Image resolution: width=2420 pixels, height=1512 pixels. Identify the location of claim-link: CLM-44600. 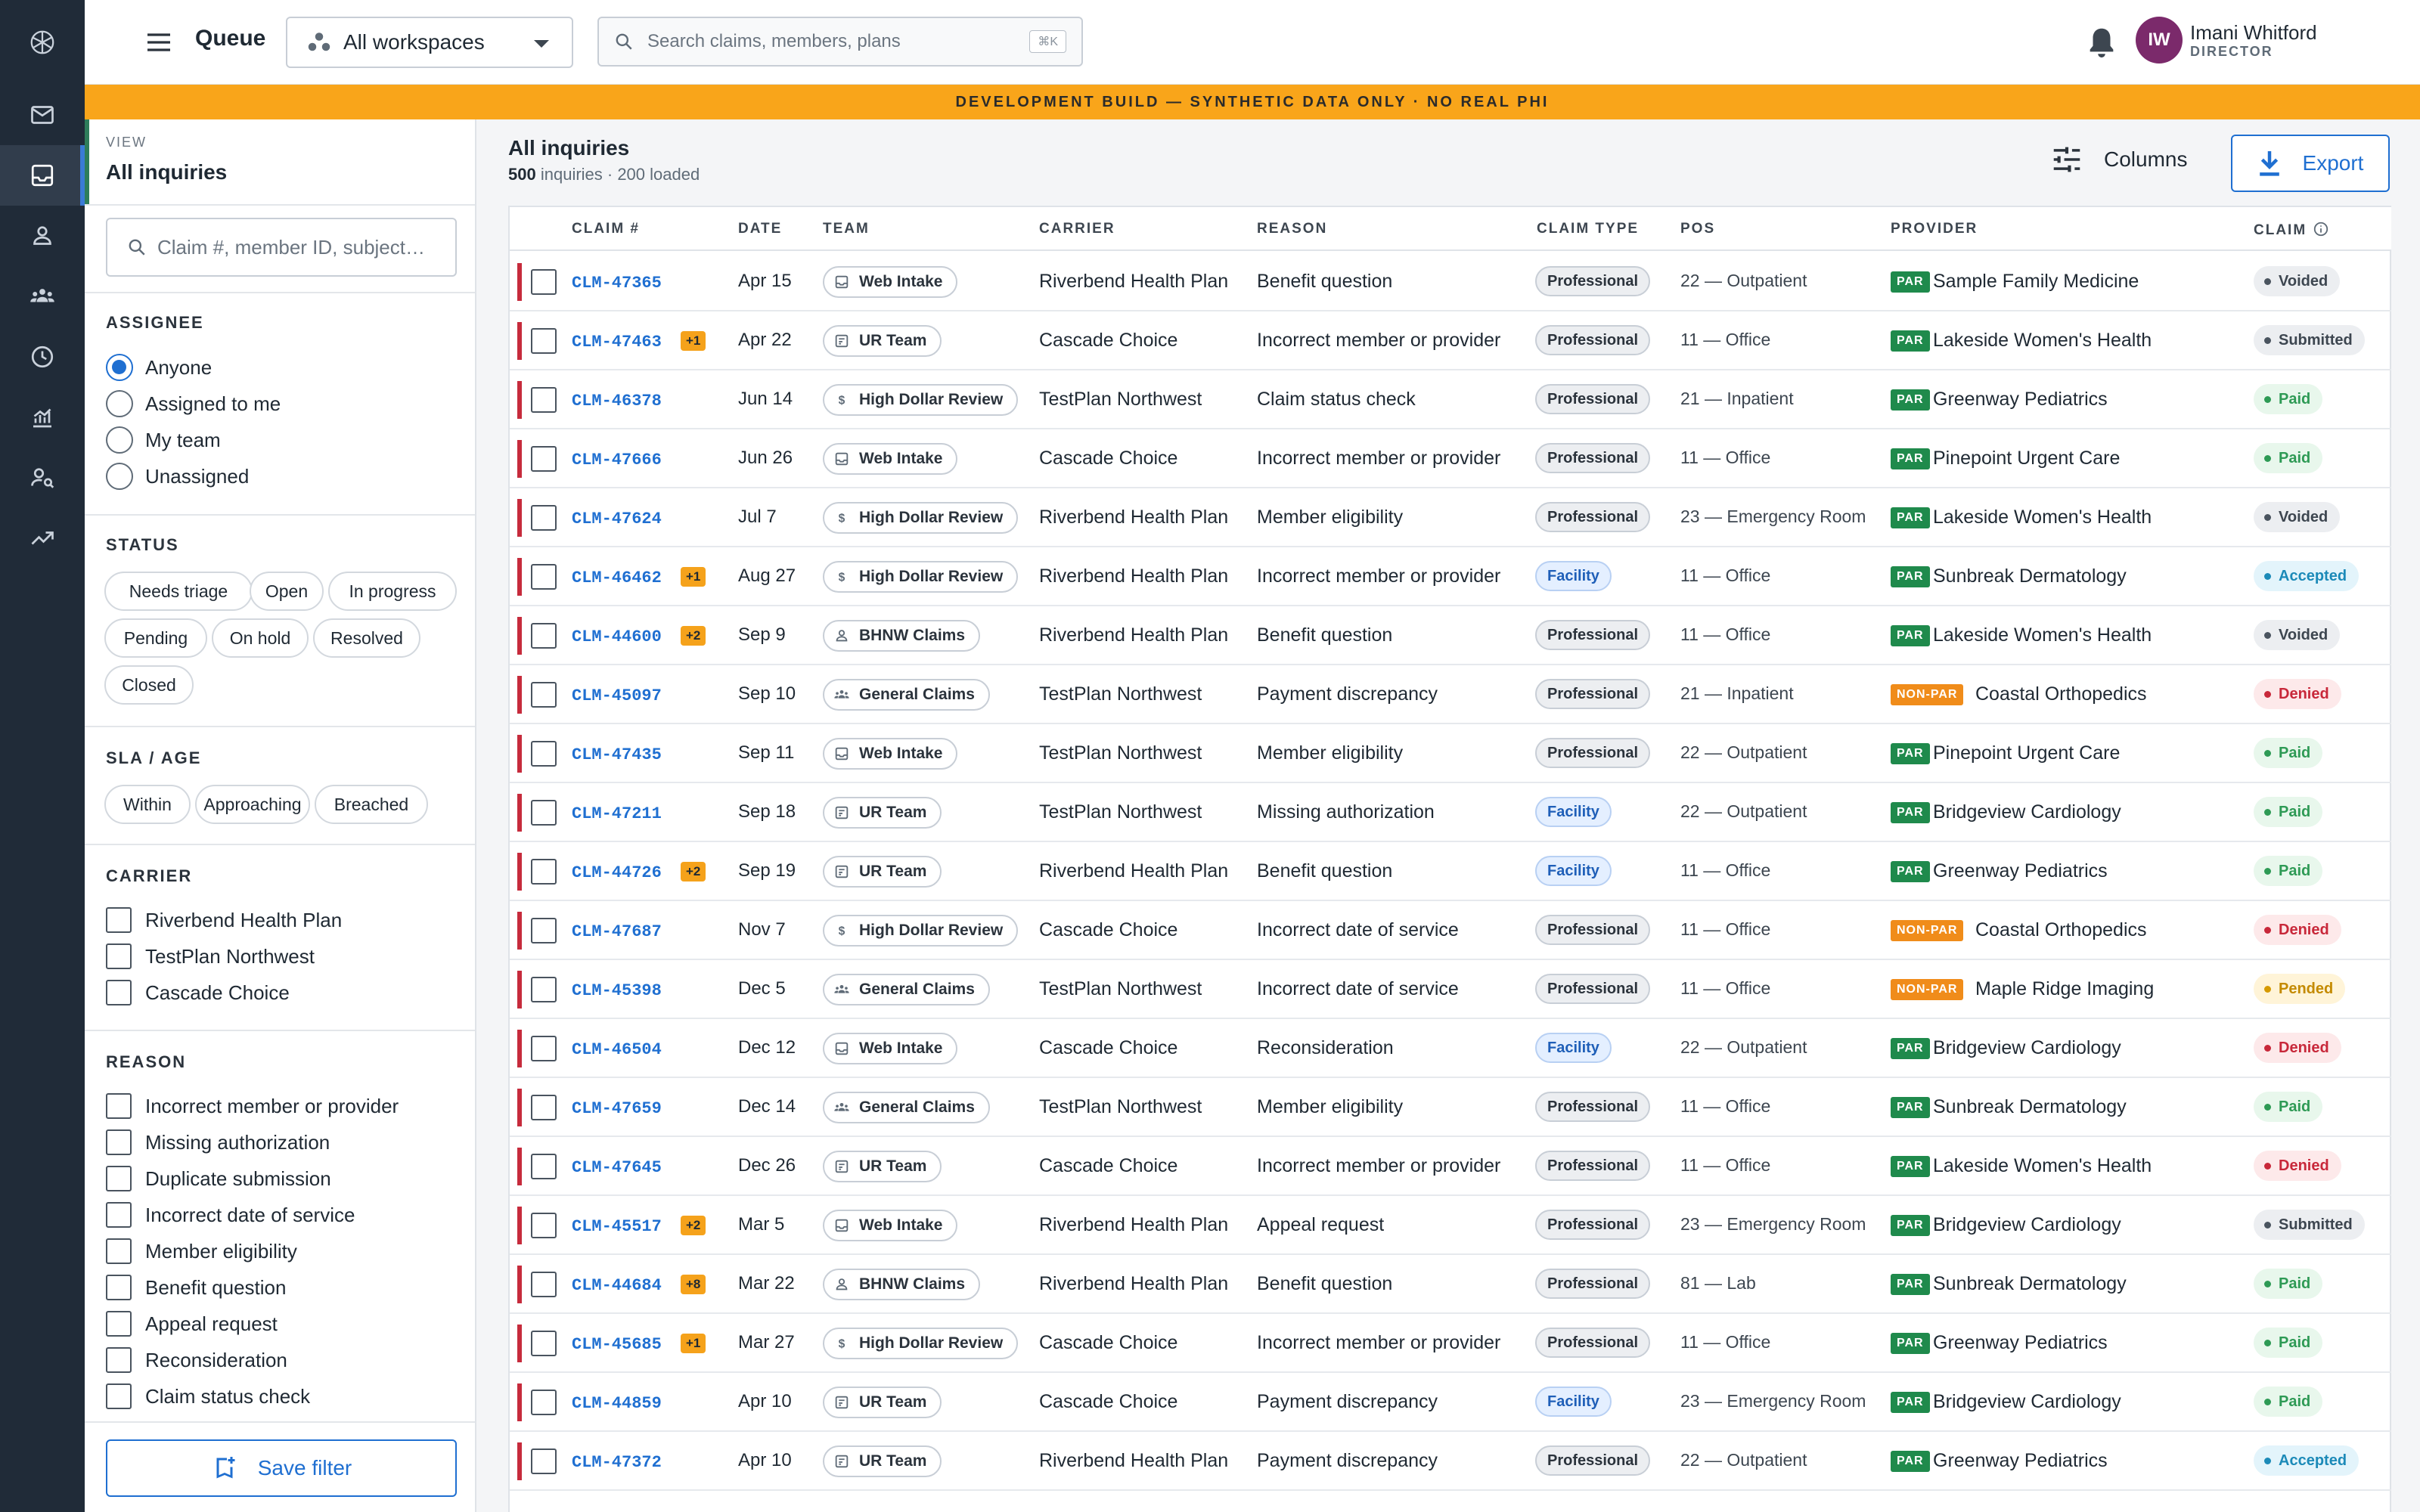
(617, 636).